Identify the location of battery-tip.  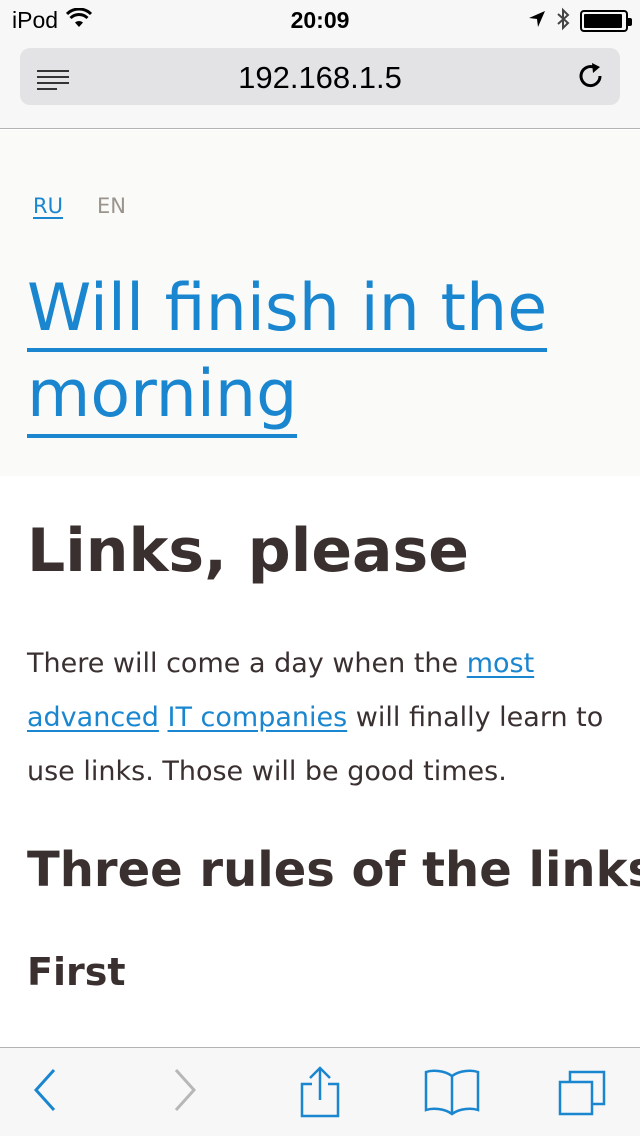
(630, 22).